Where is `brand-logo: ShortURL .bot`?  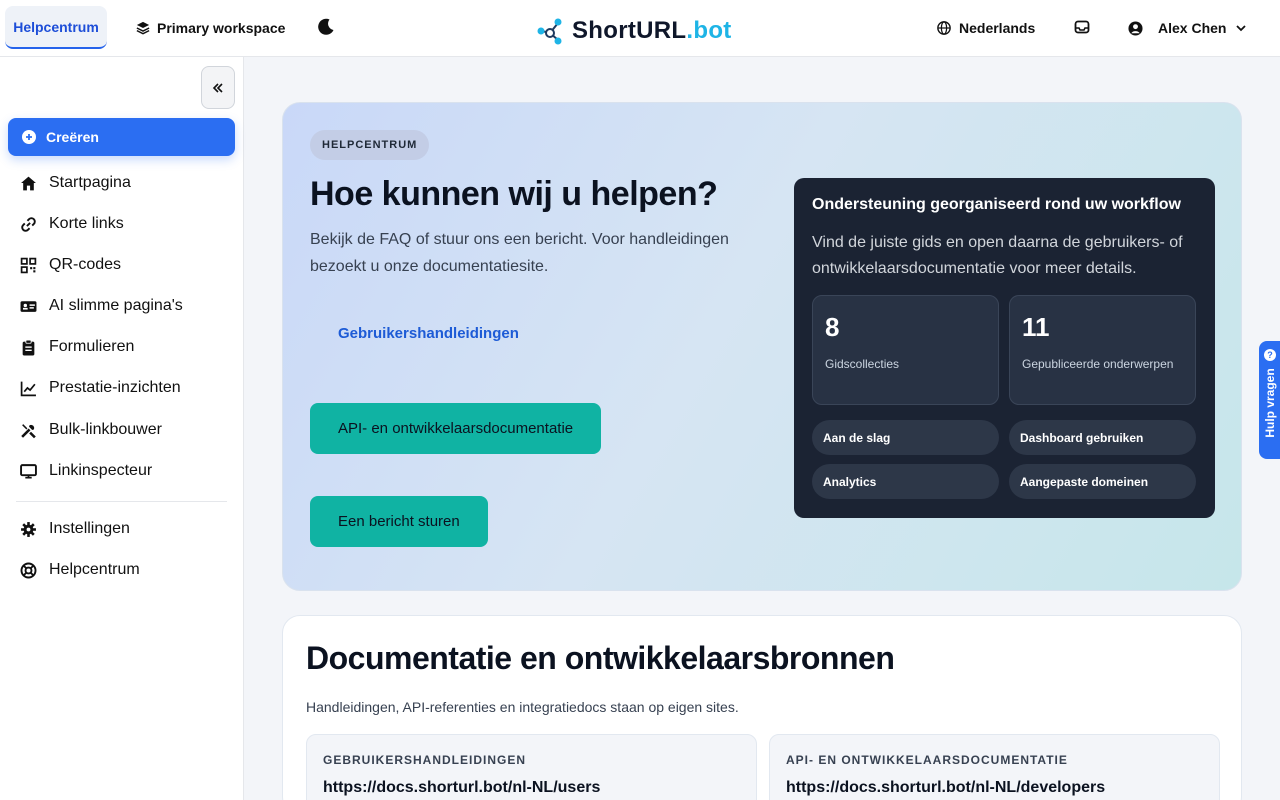
brand-logo: ShortURL .bot is located at coordinates (634, 31).